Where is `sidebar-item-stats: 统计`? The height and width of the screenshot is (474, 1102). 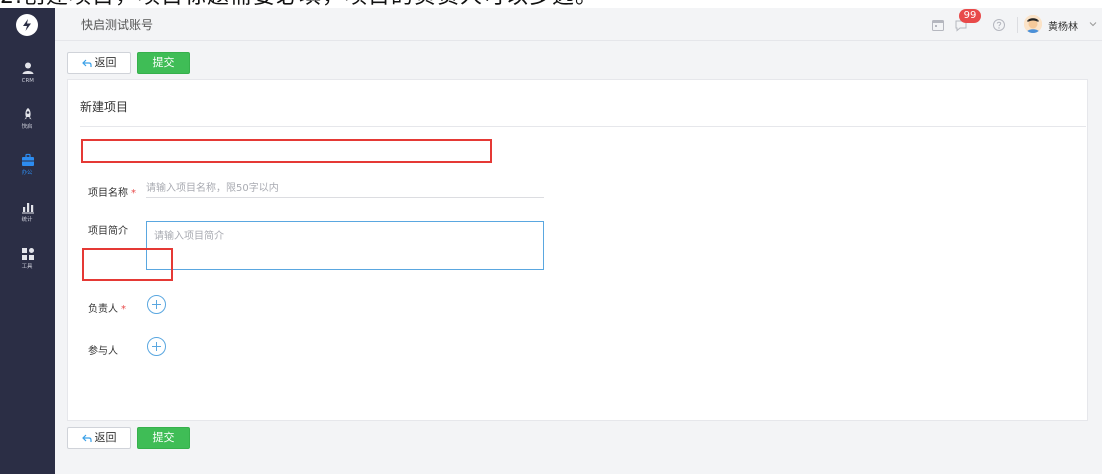 sidebar-item-stats: 统计 is located at coordinates (27, 211).